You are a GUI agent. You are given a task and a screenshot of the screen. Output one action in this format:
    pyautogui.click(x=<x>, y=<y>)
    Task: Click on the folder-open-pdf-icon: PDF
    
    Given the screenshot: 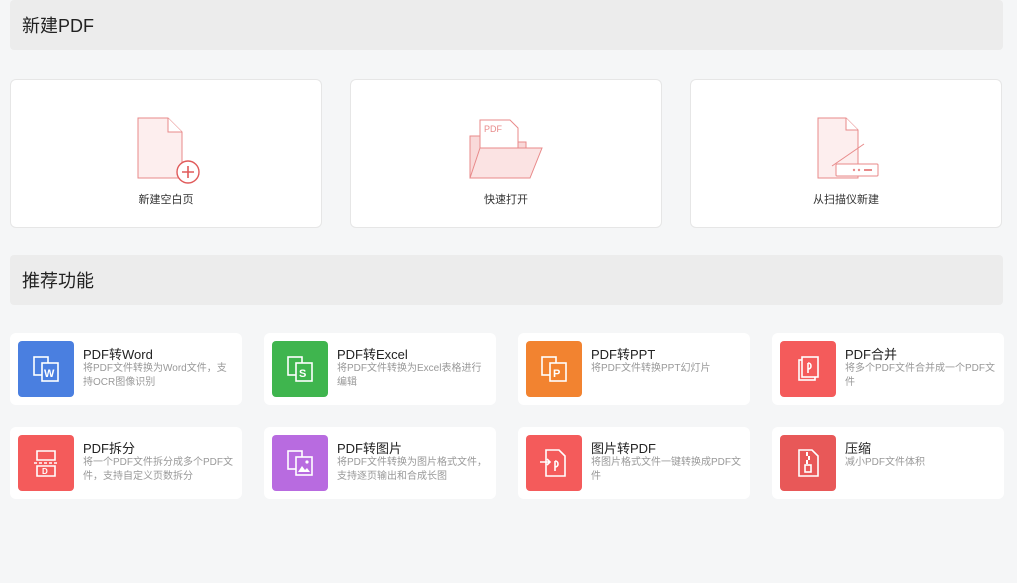 What is the action you would take?
    pyautogui.click(x=506, y=149)
    